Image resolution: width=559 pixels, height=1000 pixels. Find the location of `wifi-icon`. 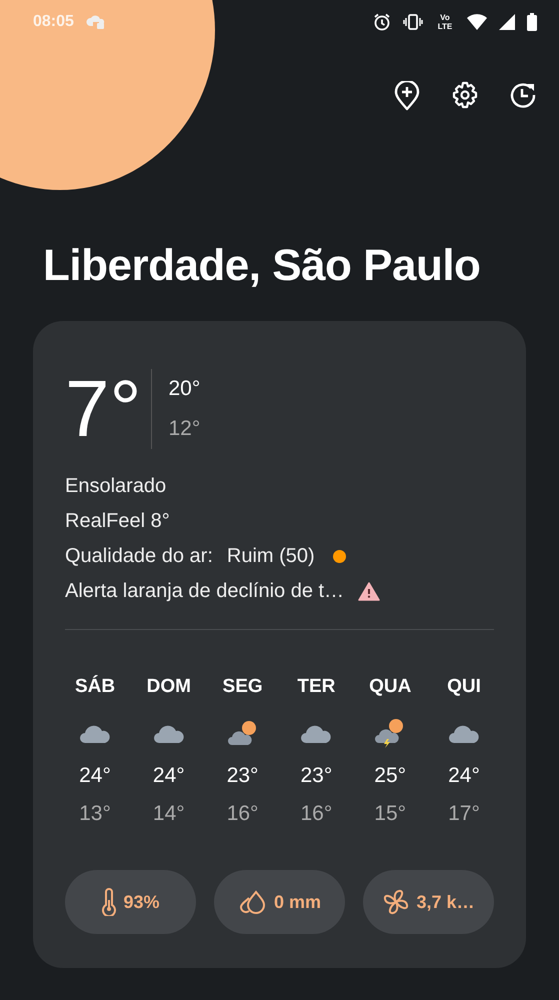

wifi-icon is located at coordinates (477, 22).